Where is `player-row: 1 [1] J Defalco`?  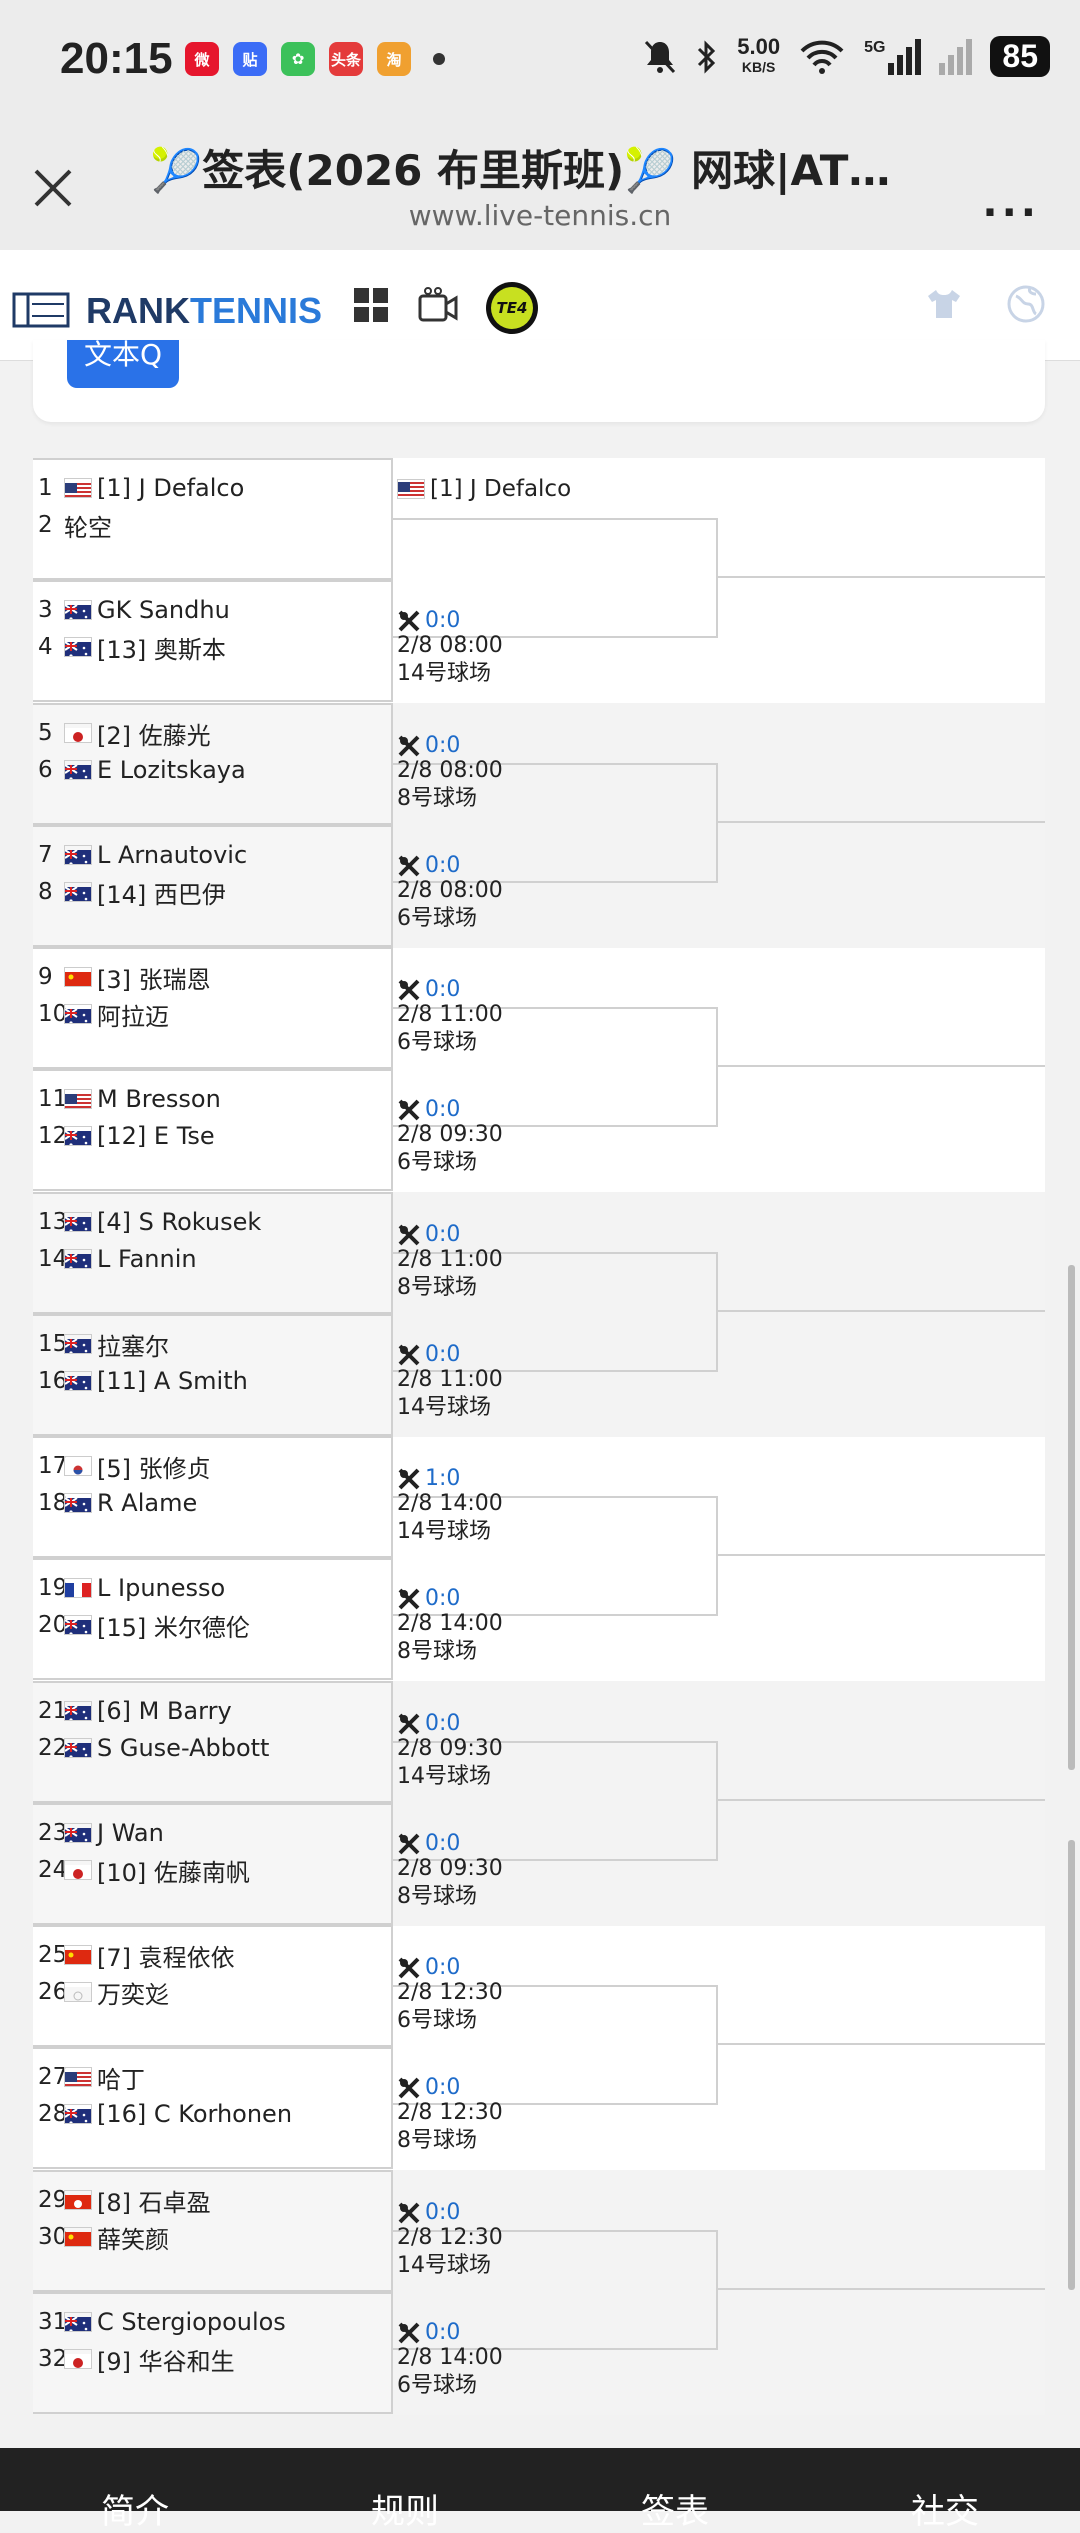 player-row: 1 [1] J Defalco is located at coordinates (138, 488).